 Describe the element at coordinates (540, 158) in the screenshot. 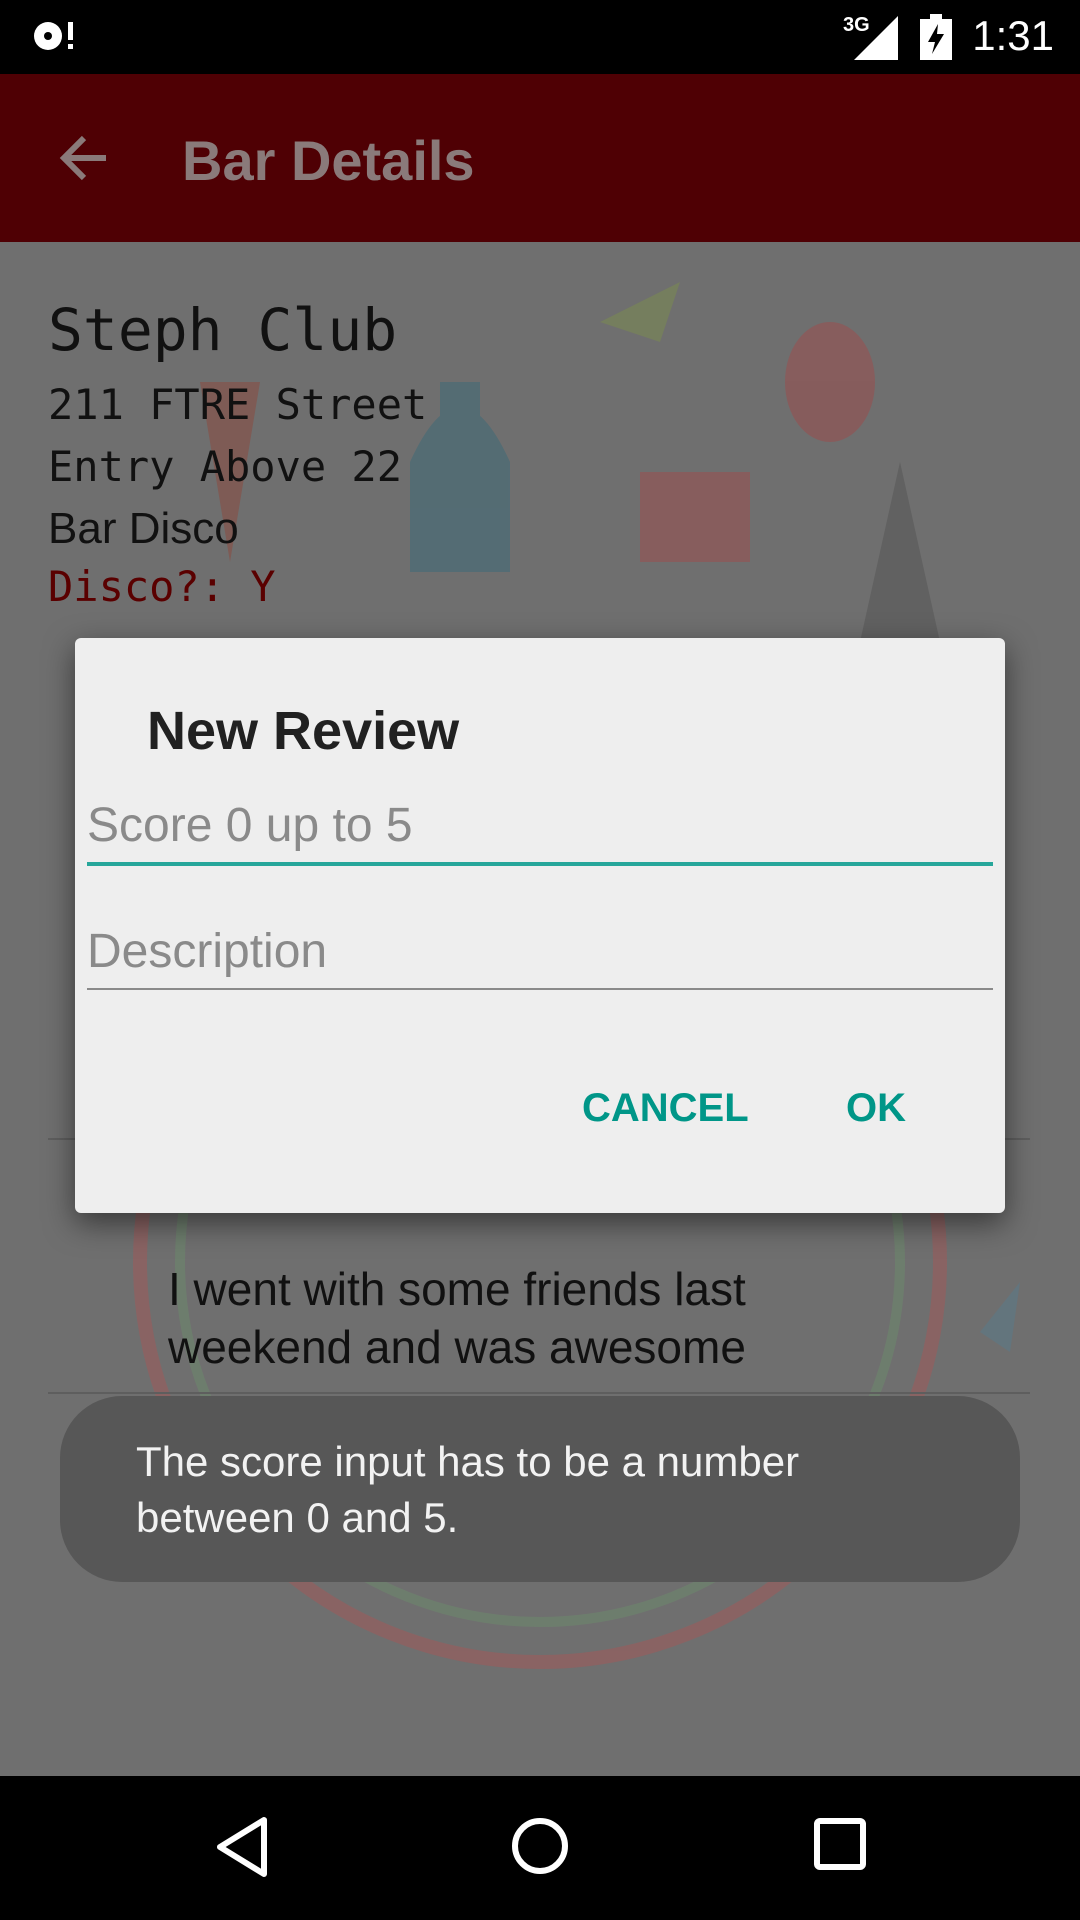

I see `app-bar: Bar Details` at that location.